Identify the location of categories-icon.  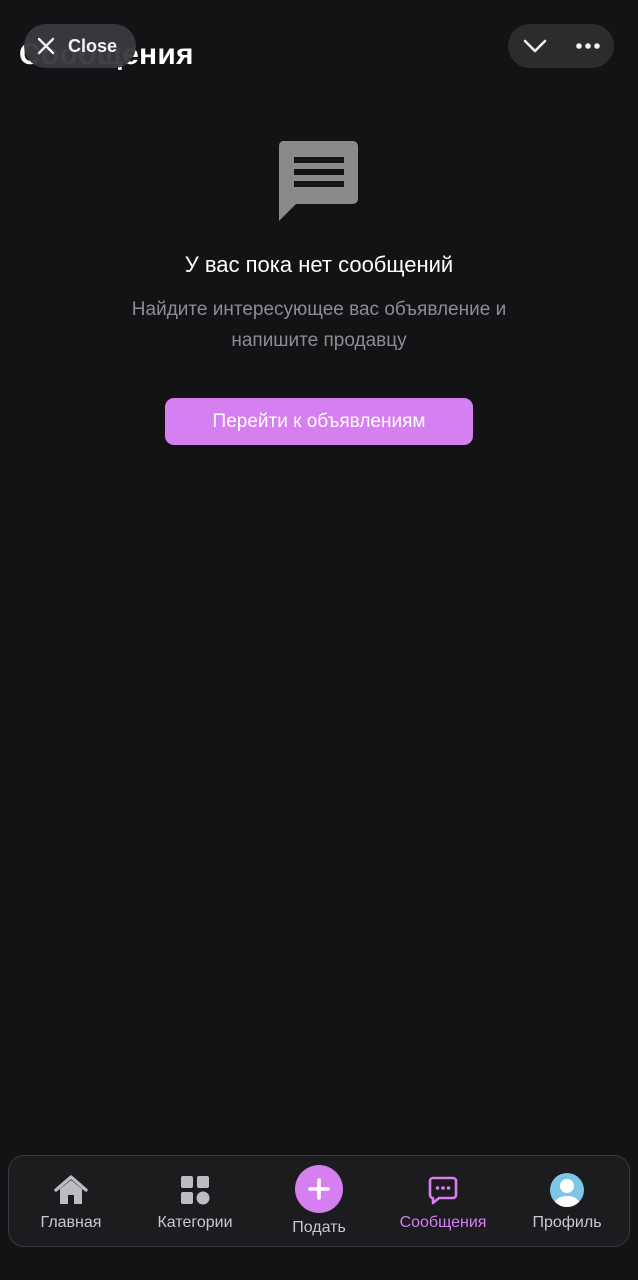
(195, 1190).